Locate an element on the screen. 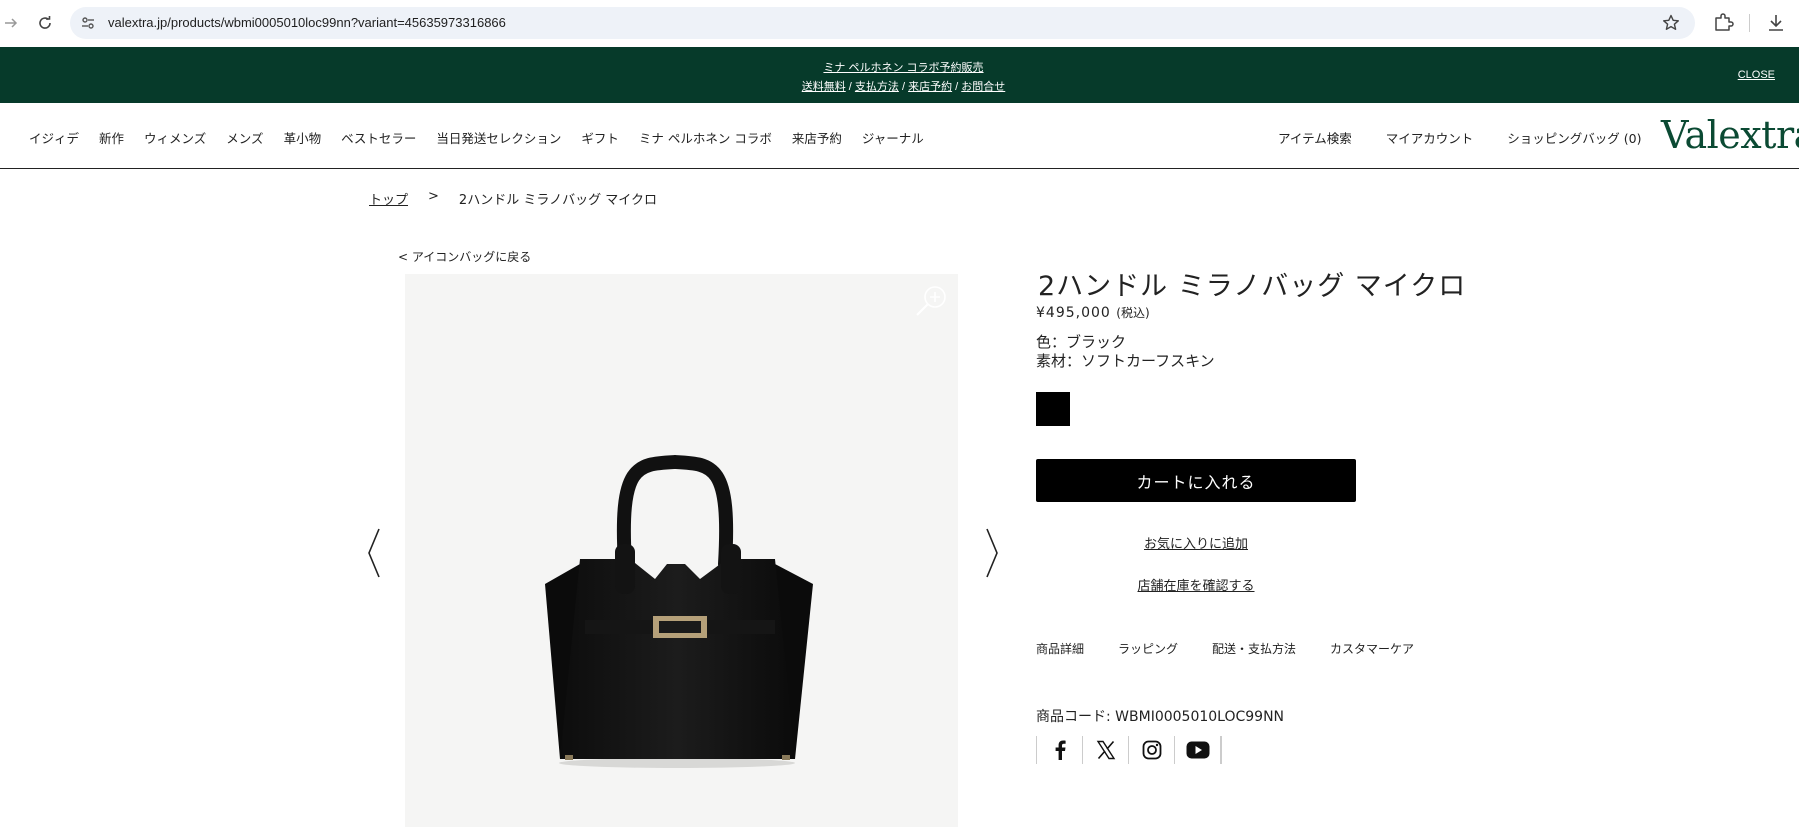 Image resolution: width=1799 pixels, height=836 pixels. previous-image-arrow is located at coordinates (374, 553).